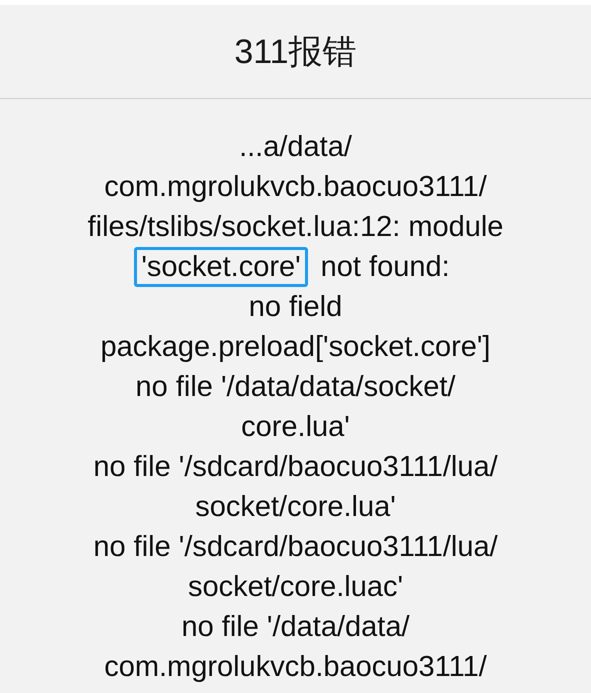  I want to click on error-text: core.lua', so click(295, 427).